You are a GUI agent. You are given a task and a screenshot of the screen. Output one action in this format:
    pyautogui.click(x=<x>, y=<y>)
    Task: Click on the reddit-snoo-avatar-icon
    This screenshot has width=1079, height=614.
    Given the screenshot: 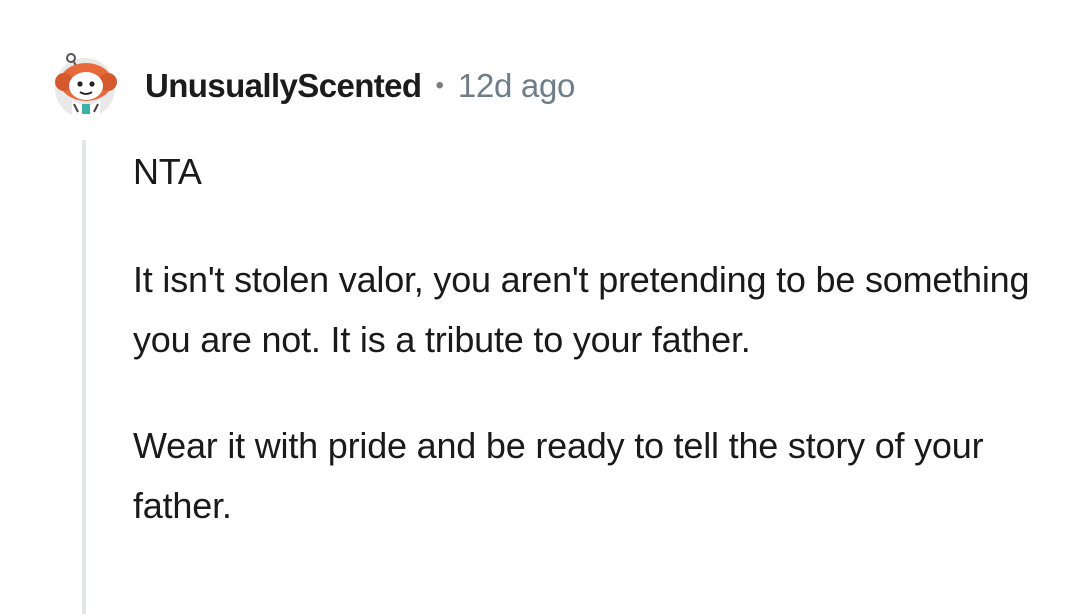 What is the action you would take?
    pyautogui.click(x=86, y=85)
    